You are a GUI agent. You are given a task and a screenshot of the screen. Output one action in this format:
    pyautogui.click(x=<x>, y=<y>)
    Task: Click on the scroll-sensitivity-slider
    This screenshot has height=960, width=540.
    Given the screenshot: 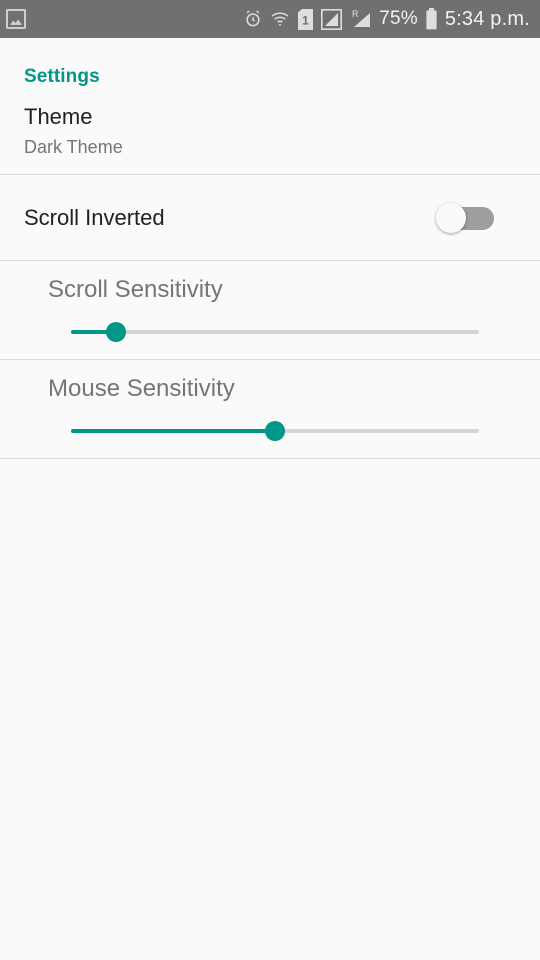 What is the action you would take?
    pyautogui.click(x=275, y=332)
    